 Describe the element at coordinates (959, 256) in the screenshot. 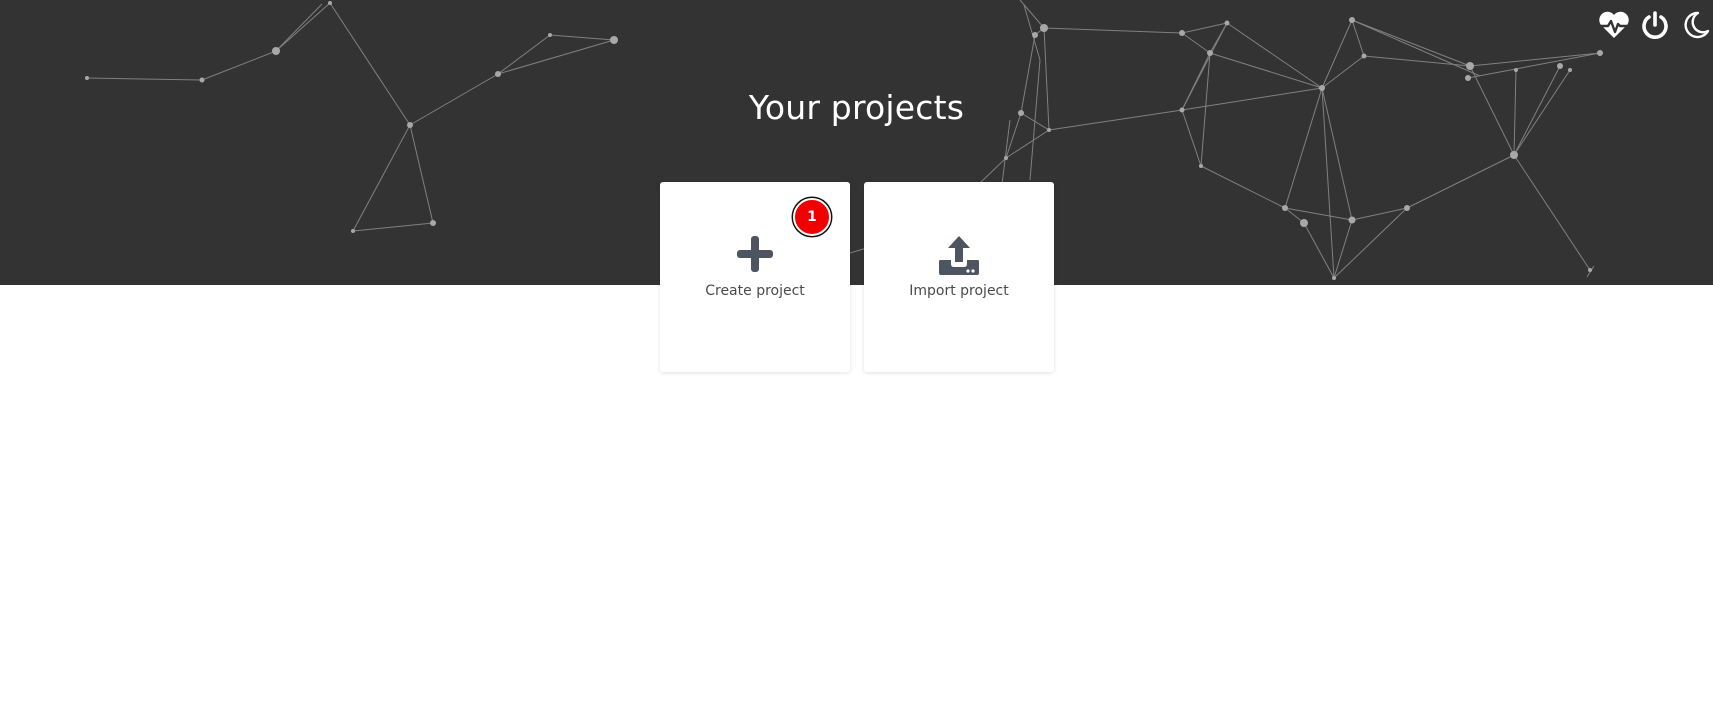

I see `upload-icon` at that location.